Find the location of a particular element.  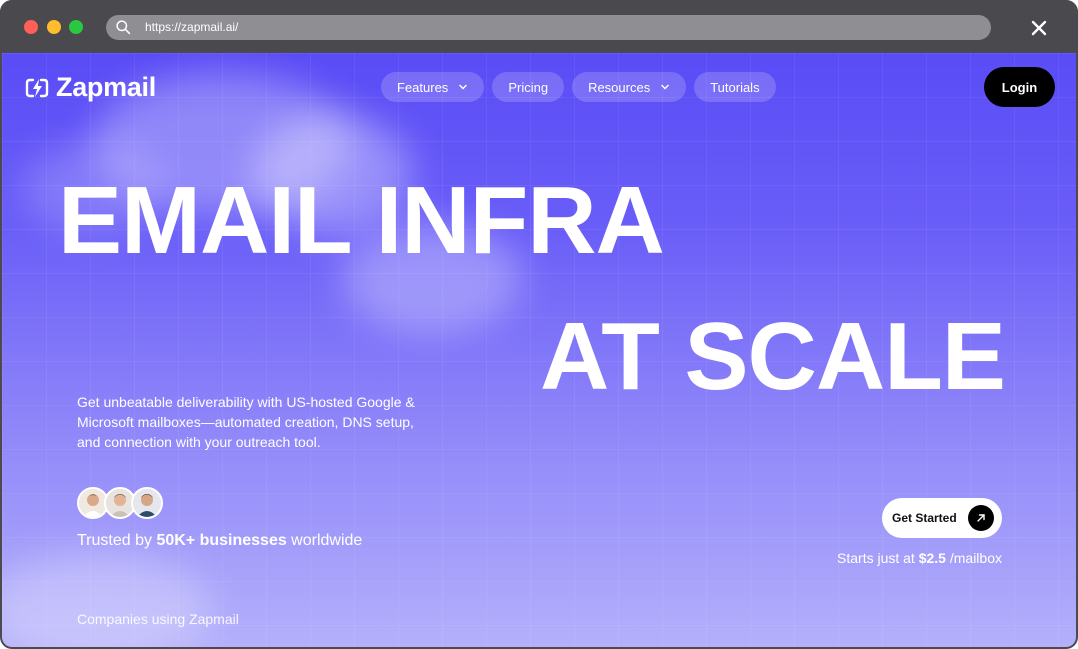

logo: Zapmail is located at coordinates (90, 87).